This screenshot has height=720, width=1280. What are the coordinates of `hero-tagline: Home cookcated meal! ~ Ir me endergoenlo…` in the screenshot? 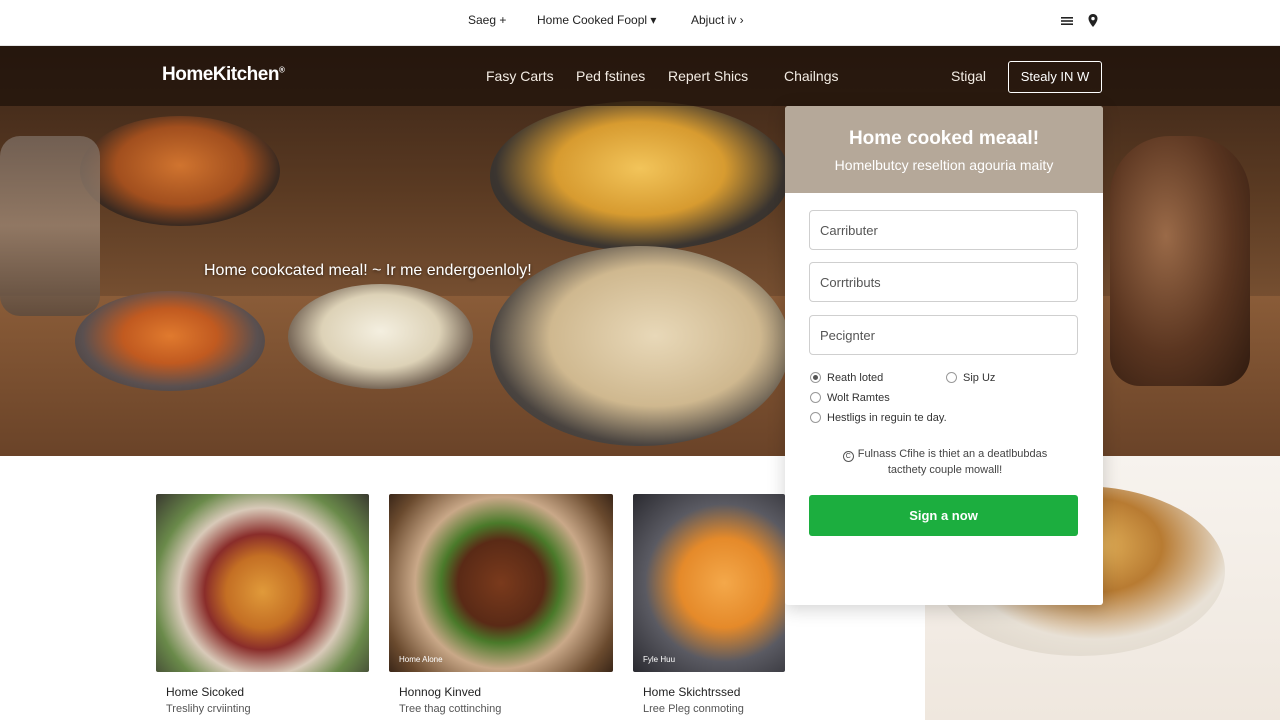 It's located at (368, 270).